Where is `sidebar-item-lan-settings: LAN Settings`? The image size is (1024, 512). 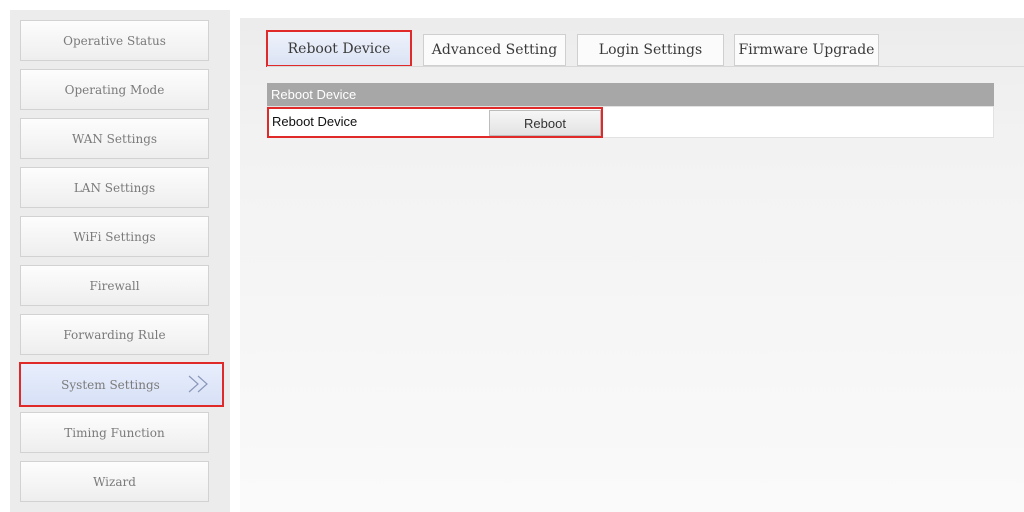
sidebar-item-lan-settings: LAN Settings is located at coordinates (114, 187).